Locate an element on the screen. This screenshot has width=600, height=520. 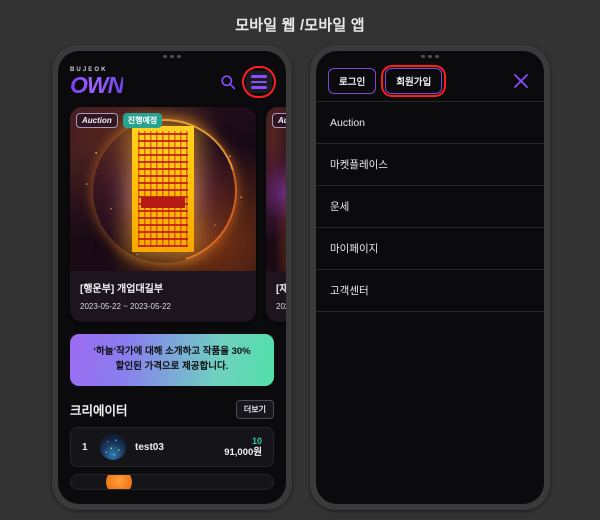
creator-stats: 10 91,000원 is located at coordinates (243, 447).